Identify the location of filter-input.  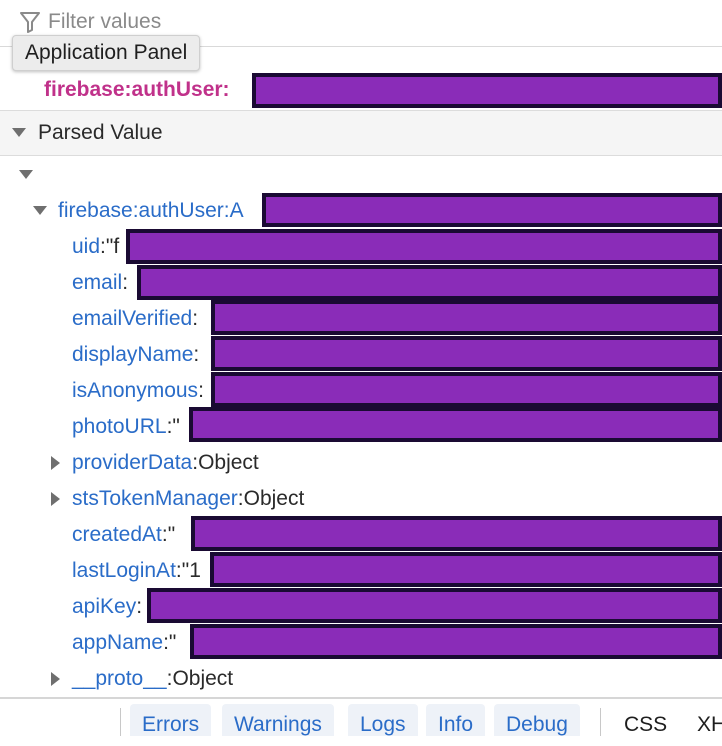
(248, 22).